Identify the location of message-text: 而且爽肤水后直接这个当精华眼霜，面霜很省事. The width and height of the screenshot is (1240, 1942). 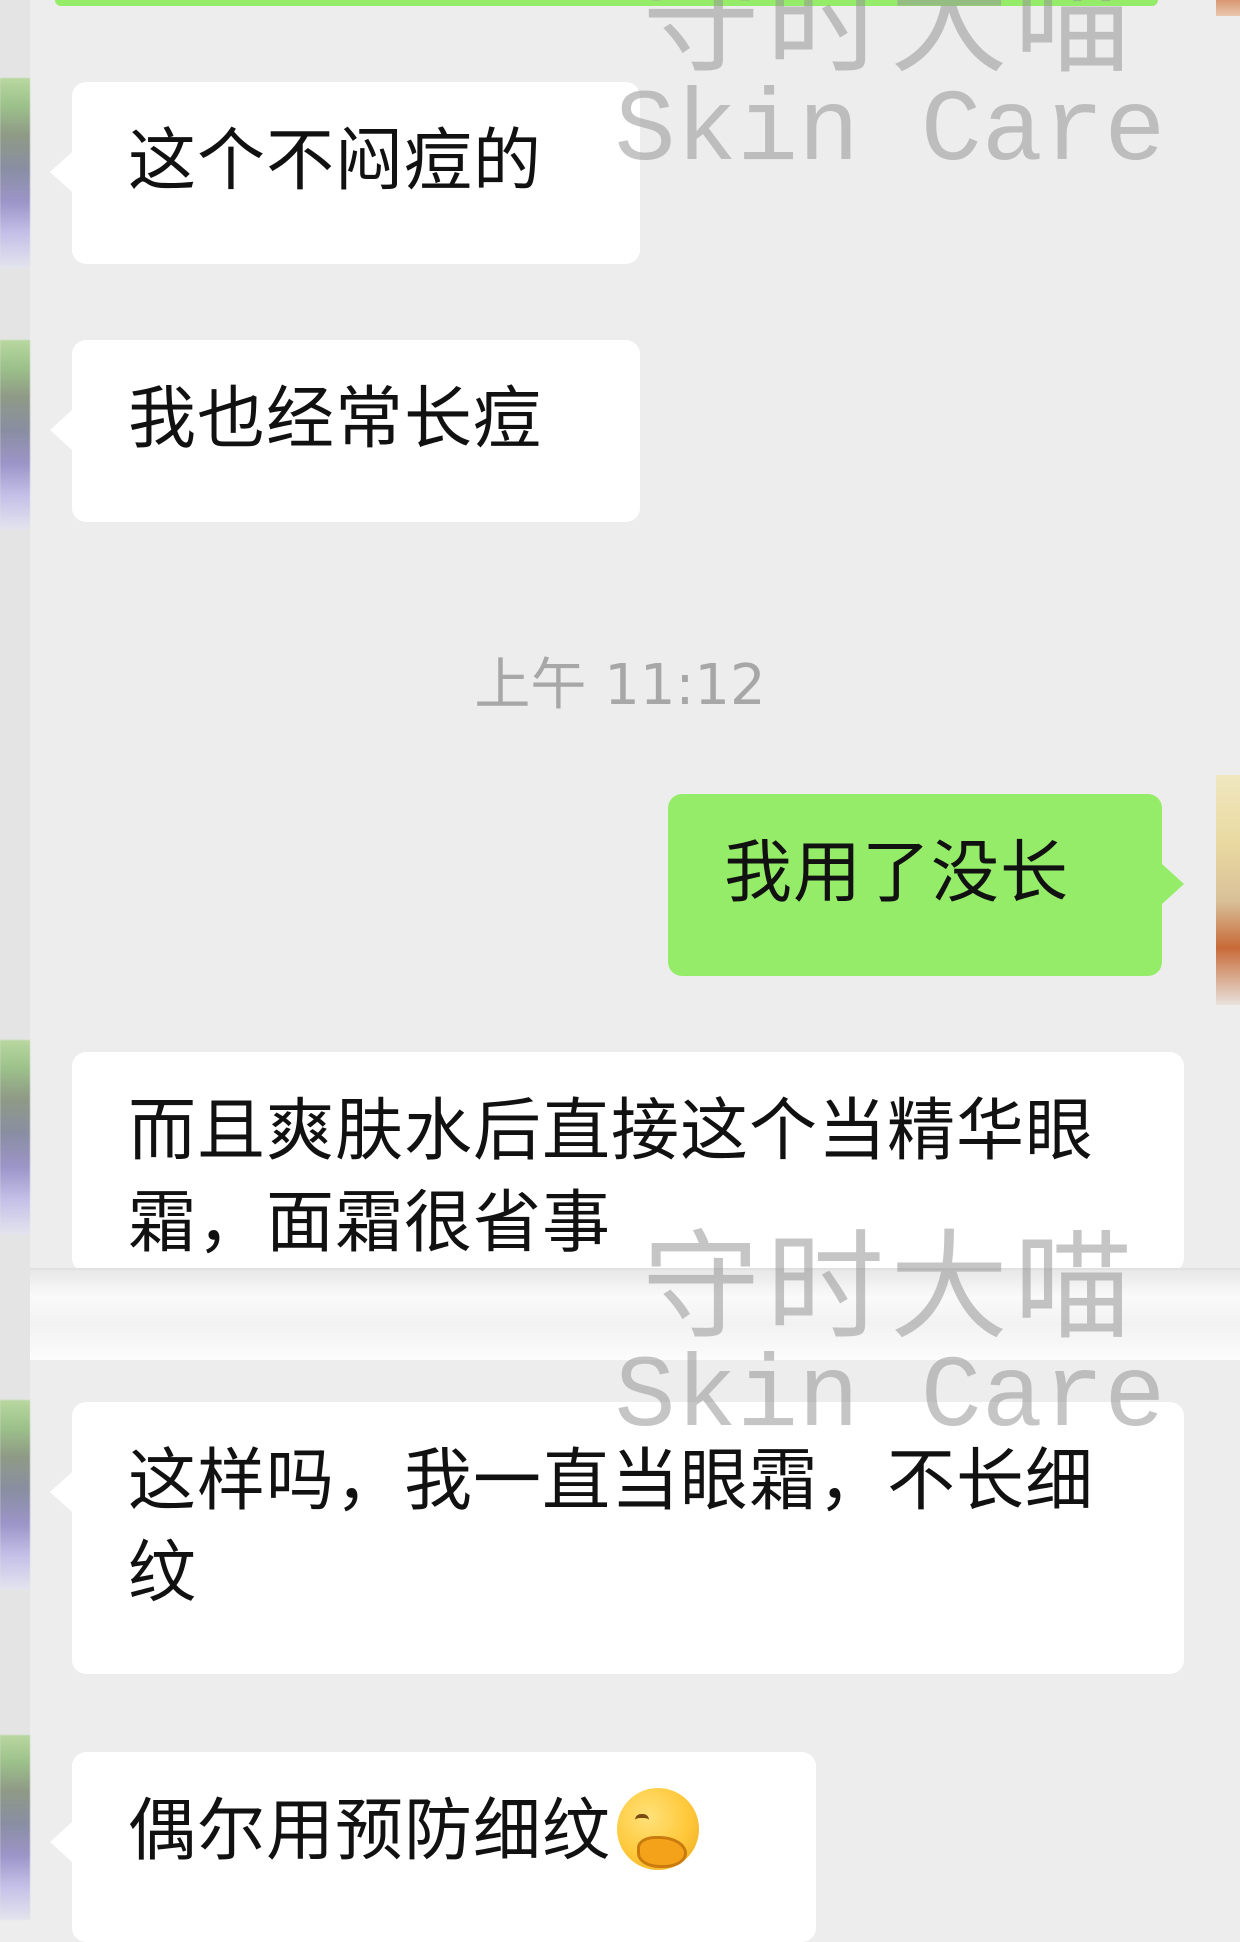
(611, 1177).